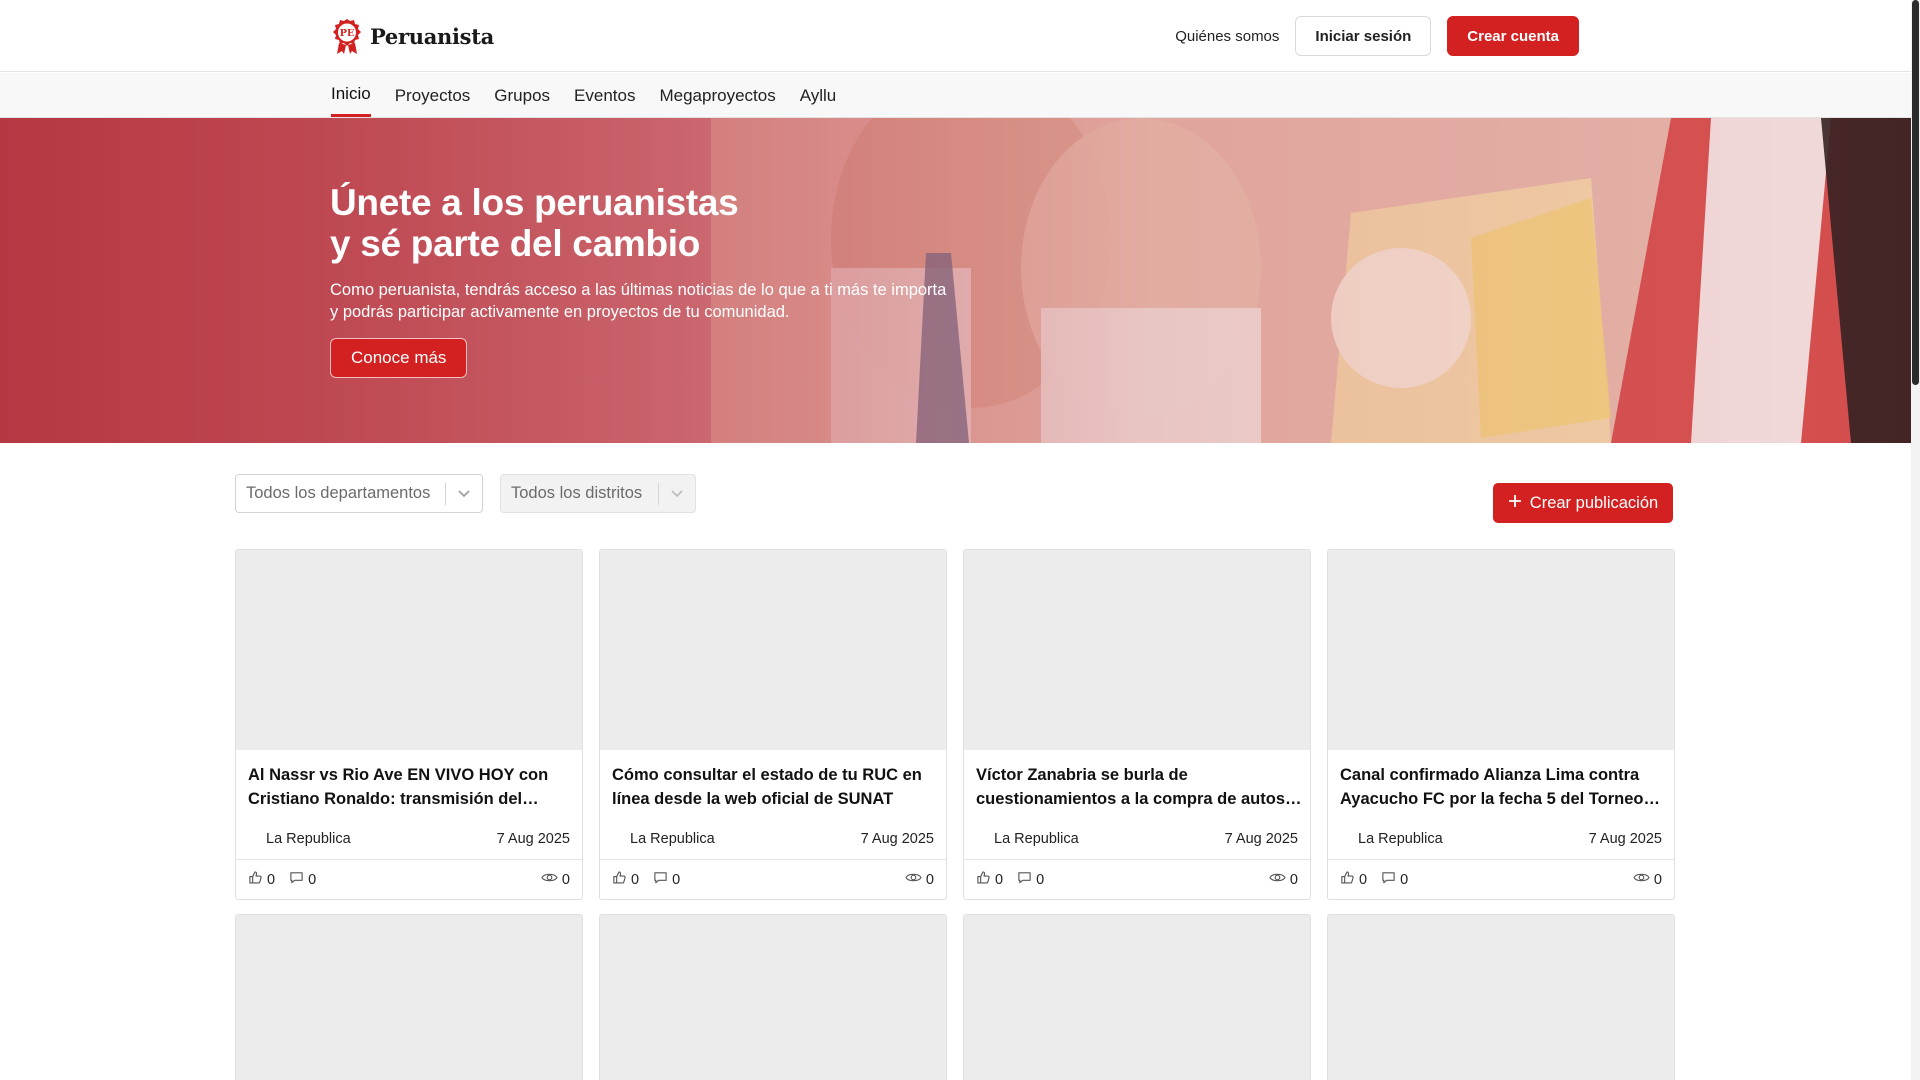 Image resolution: width=1920 pixels, height=1080 pixels. What do you see at coordinates (1515, 503) in the screenshot?
I see `plus-icon` at bounding box center [1515, 503].